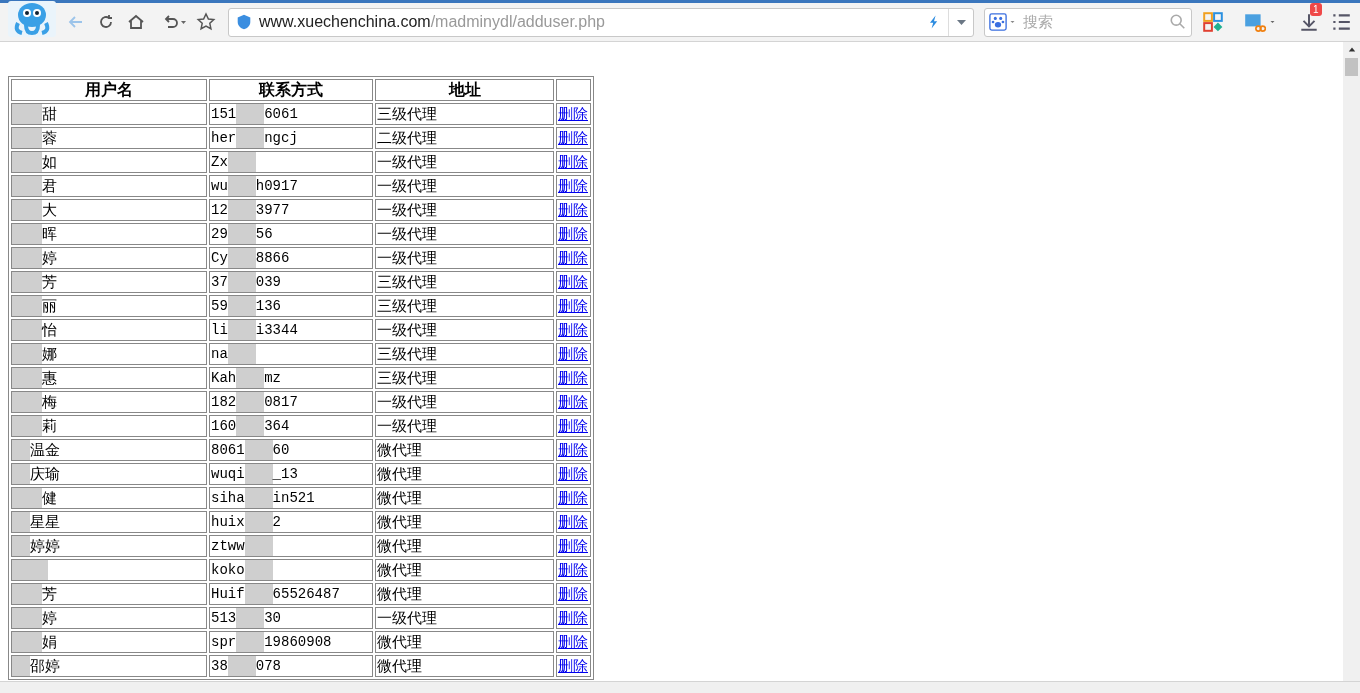 This screenshot has width=1360, height=693. I want to click on username-cell-text: 惠, so click(49, 378).